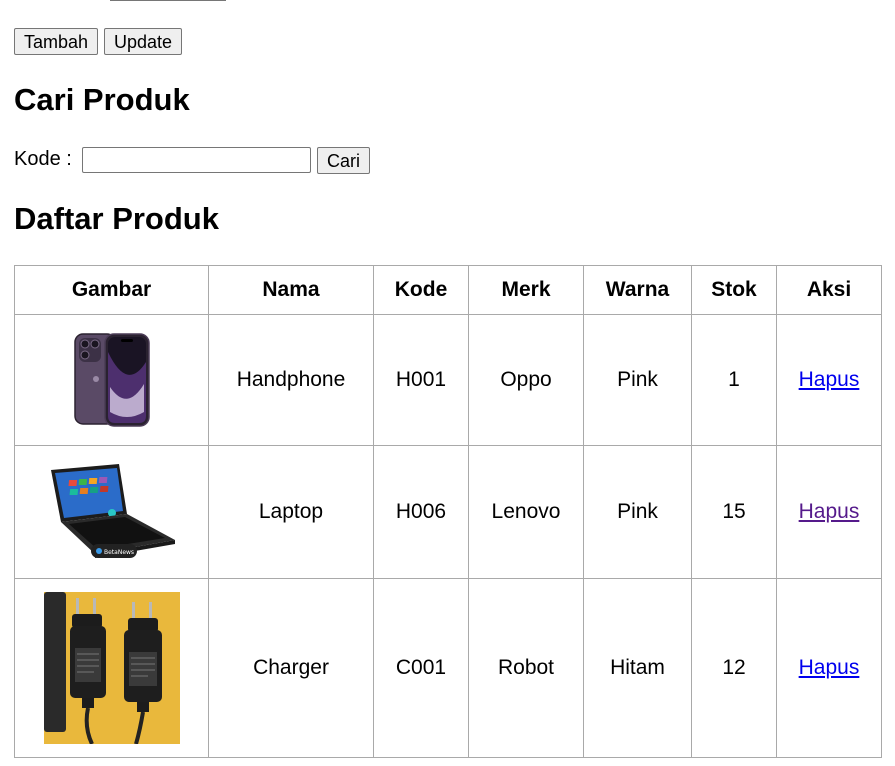 The image size is (895, 766). What do you see at coordinates (116, 218) in the screenshot?
I see `product-list-heading: Daftar Produk` at bounding box center [116, 218].